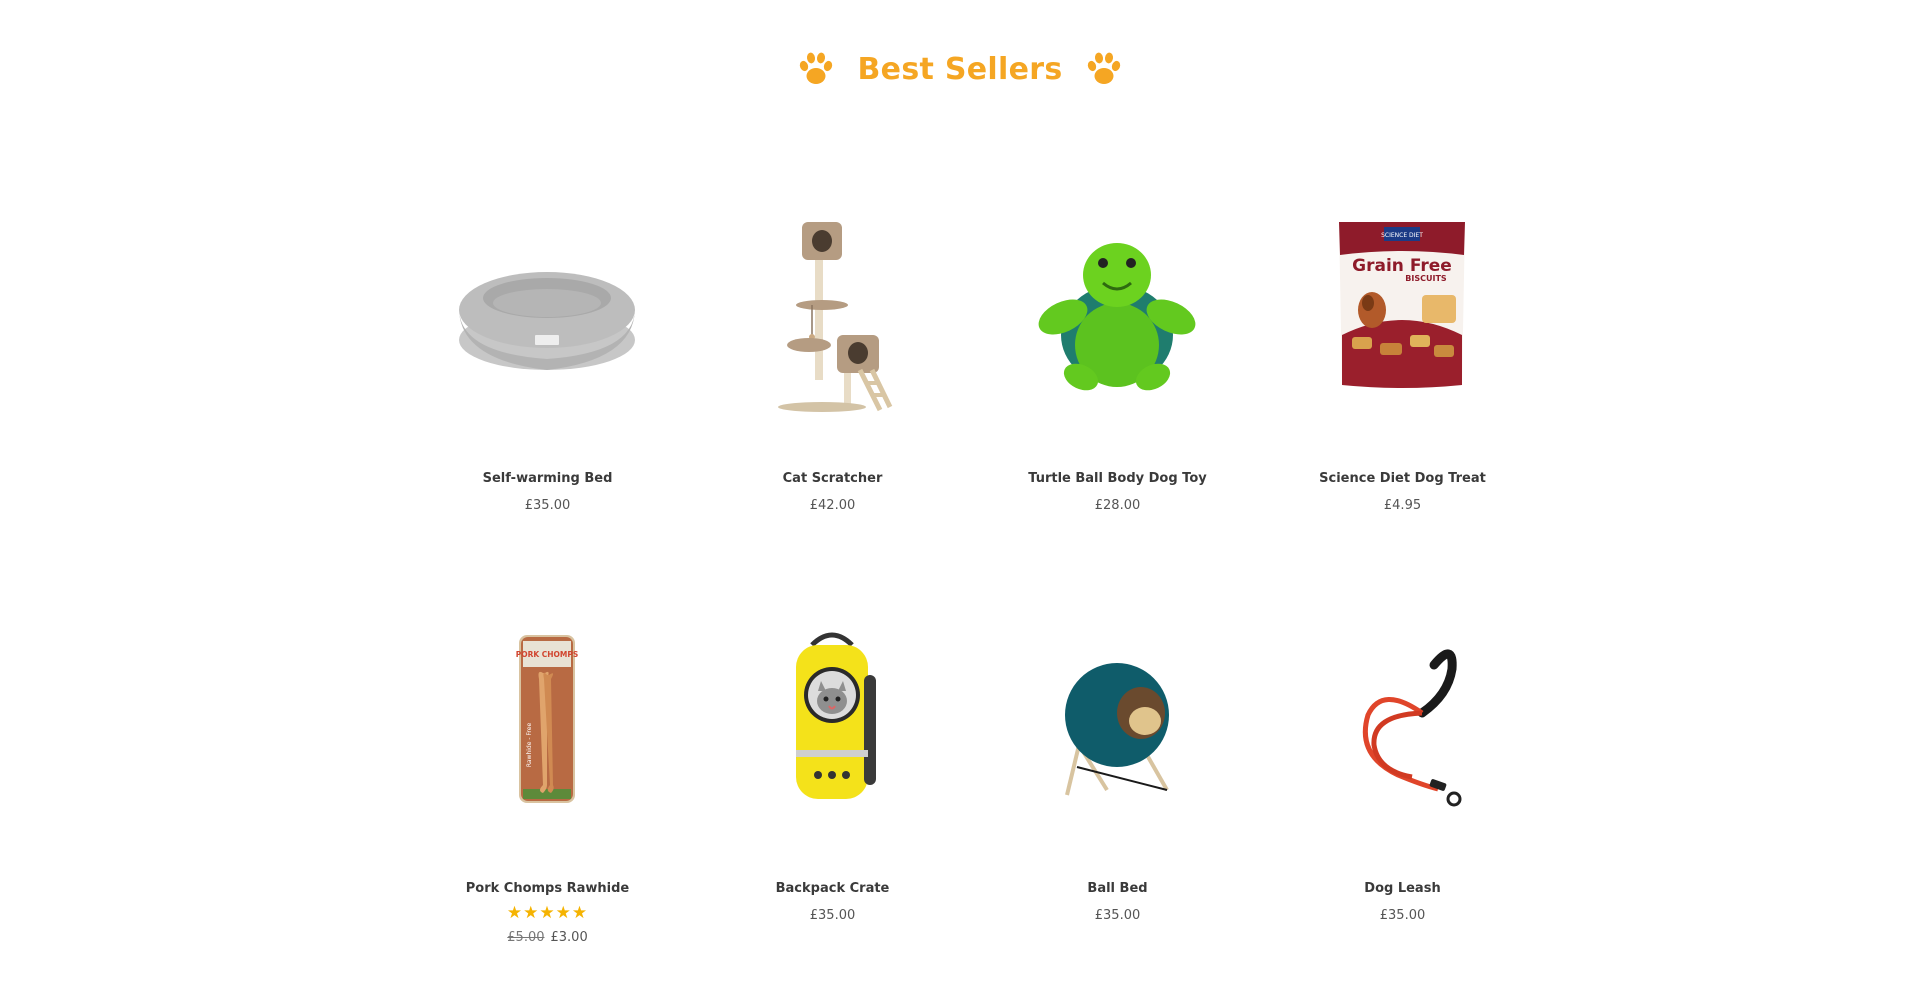  I want to click on product-card: Turtle Ball Body Dog Toy £28.00, so click(1117, 390).